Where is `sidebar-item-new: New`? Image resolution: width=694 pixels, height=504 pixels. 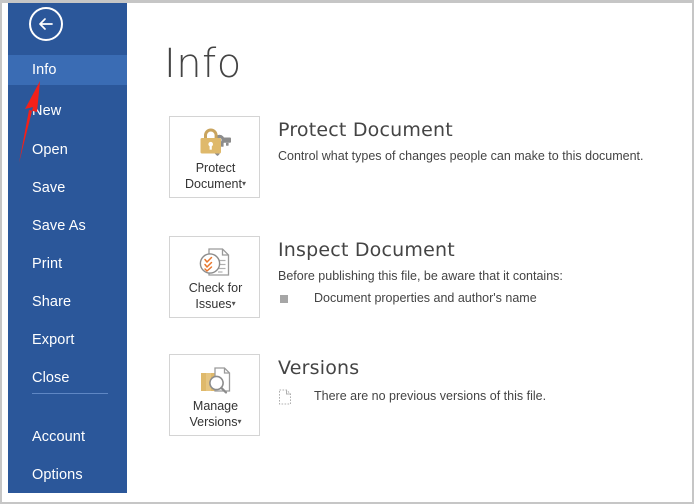
sidebar-item-new: New is located at coordinates (67, 111).